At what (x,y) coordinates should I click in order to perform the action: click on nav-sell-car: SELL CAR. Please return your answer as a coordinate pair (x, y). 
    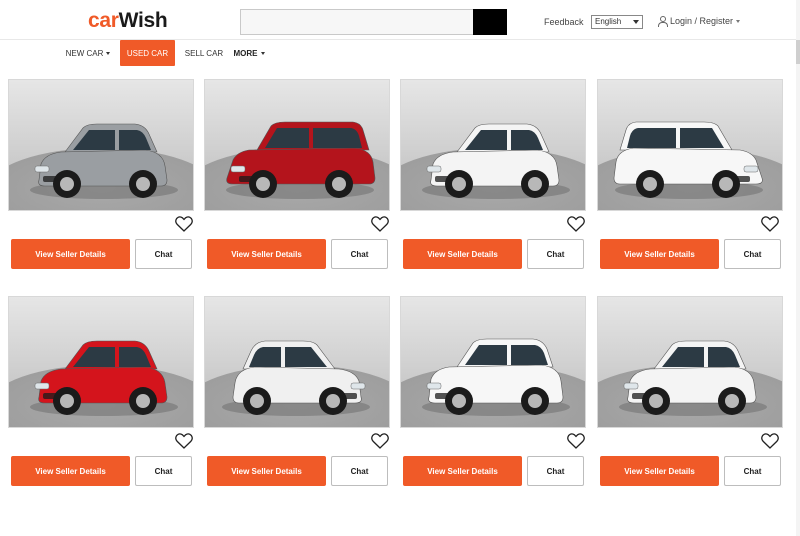
    Looking at the image, I should click on (204, 53).